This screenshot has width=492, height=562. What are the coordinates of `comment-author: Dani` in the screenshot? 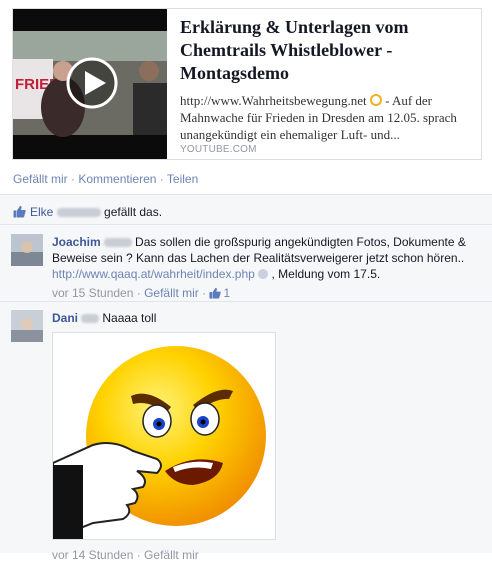 It's located at (65, 318).